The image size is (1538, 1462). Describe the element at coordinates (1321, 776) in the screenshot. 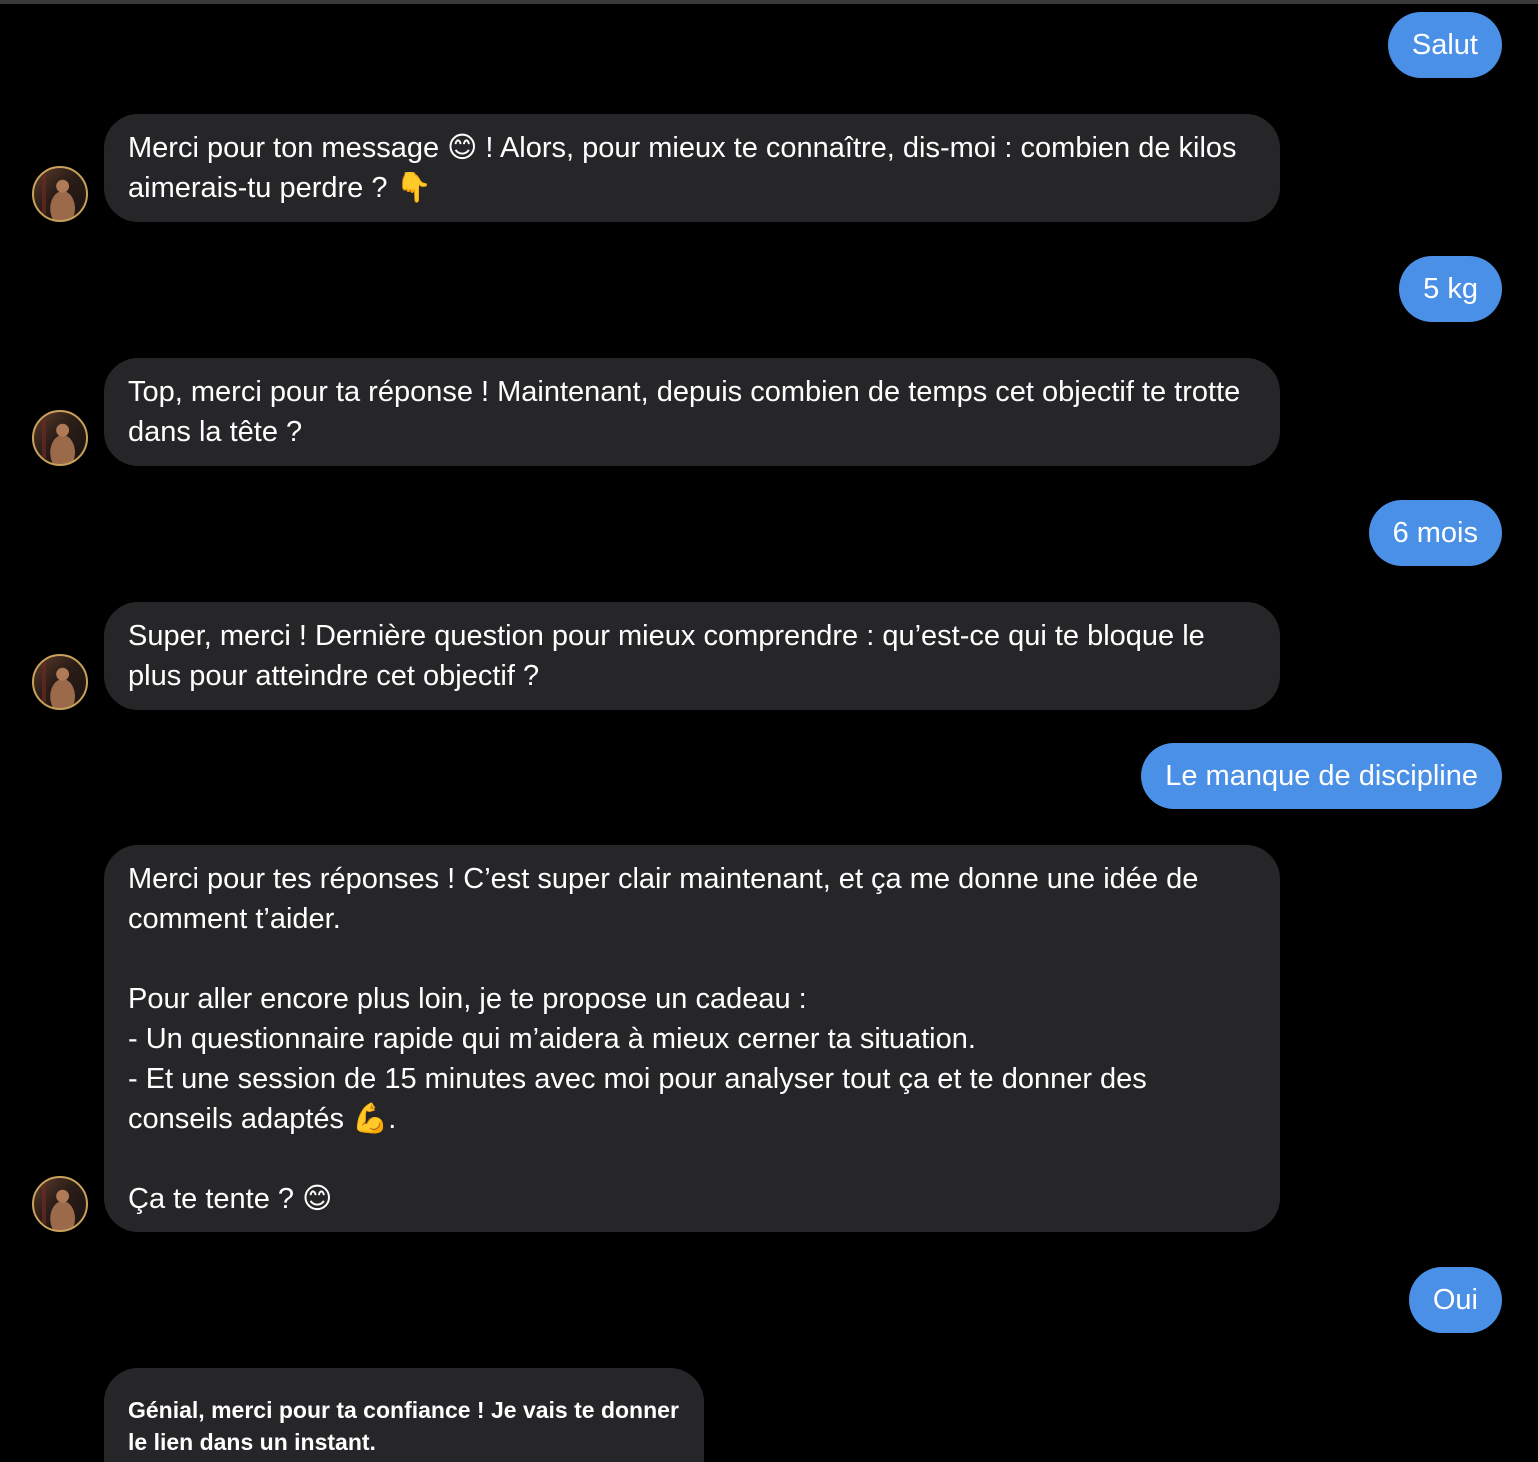

I see `outgoing-message: Le manque de discipline` at that location.